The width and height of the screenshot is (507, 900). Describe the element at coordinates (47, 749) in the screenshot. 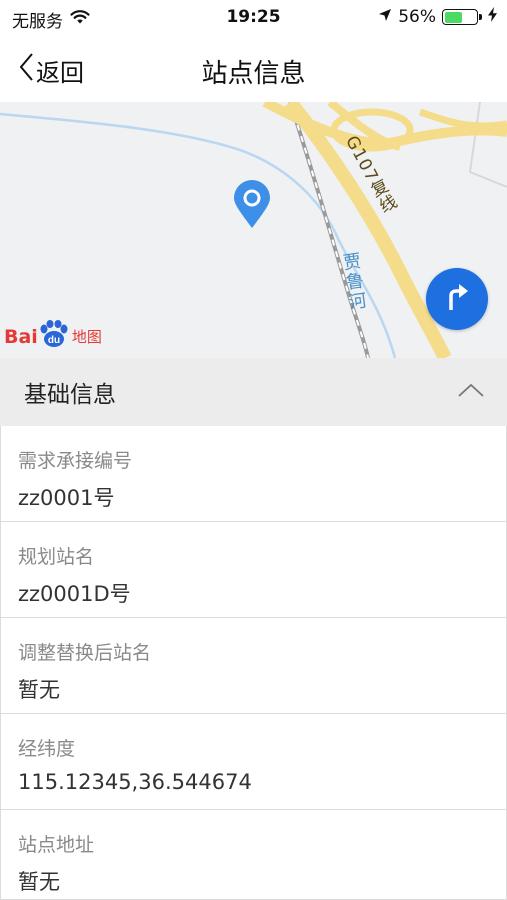

I see `field-label: 经纬度` at that location.